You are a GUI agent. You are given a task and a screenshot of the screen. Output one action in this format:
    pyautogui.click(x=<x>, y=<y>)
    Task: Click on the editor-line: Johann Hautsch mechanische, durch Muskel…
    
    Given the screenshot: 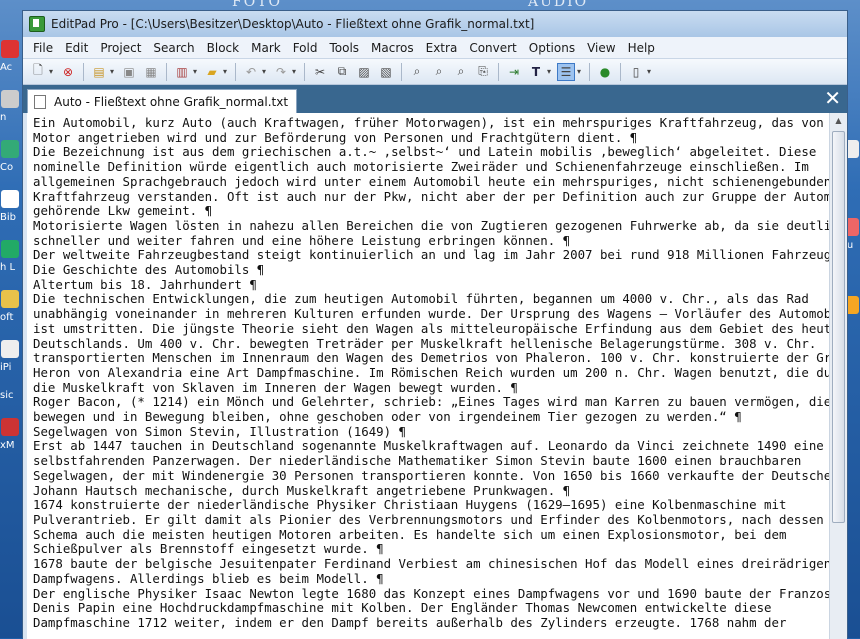 What is the action you would take?
    pyautogui.click(x=431, y=491)
    